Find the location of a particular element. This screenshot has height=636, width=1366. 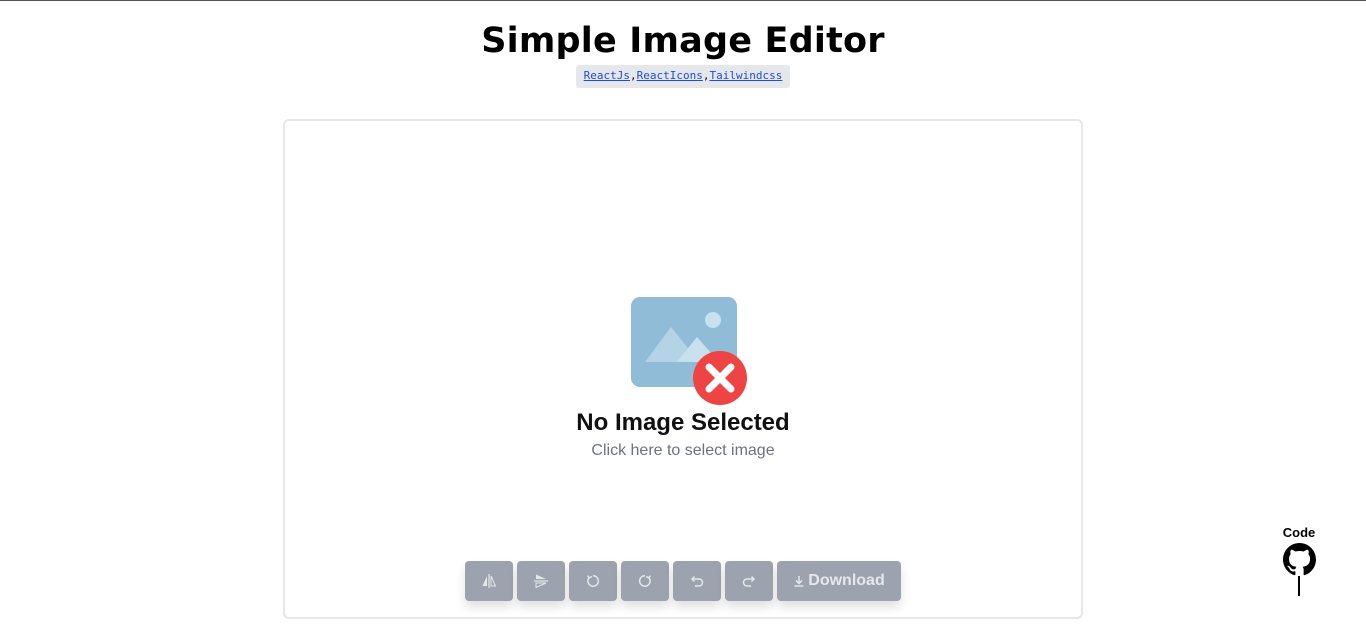

source-code-link: Code is located at coordinates (1299, 560).